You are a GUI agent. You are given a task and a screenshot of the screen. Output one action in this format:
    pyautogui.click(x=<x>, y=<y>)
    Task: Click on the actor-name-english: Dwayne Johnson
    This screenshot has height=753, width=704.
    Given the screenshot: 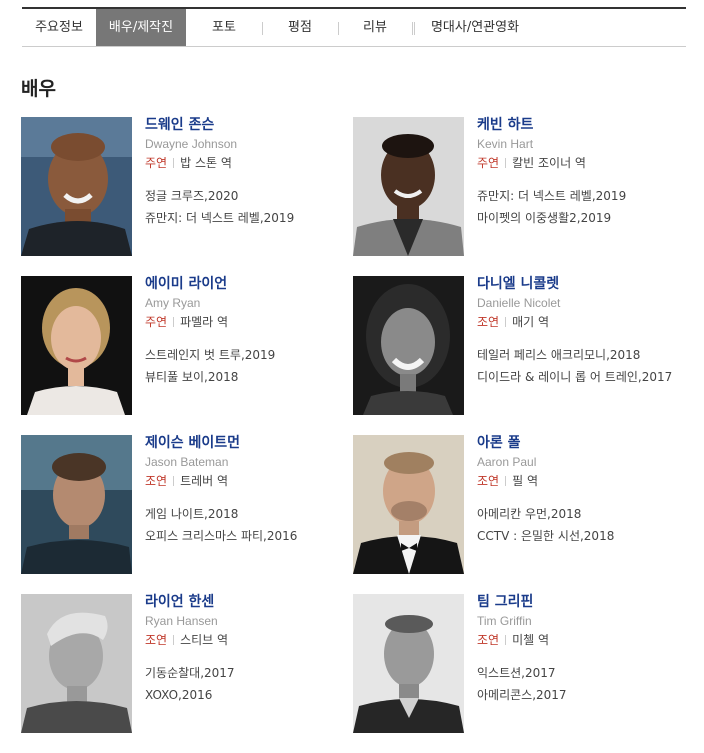 What is the action you would take?
    pyautogui.click(x=191, y=144)
    